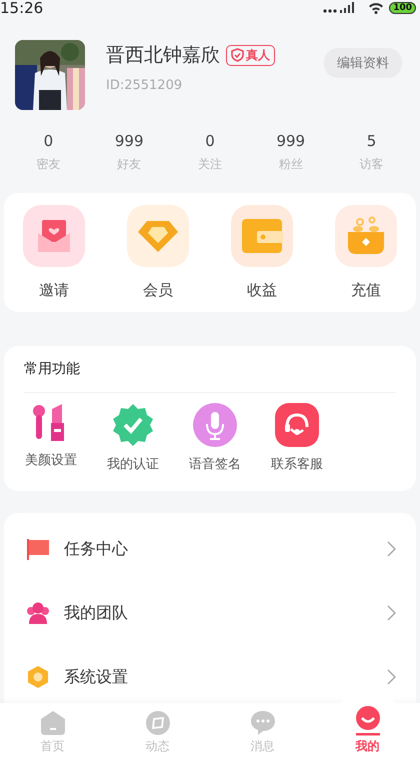  What do you see at coordinates (225, 677) in the screenshot?
I see `menu-item: 系统设置` at bounding box center [225, 677].